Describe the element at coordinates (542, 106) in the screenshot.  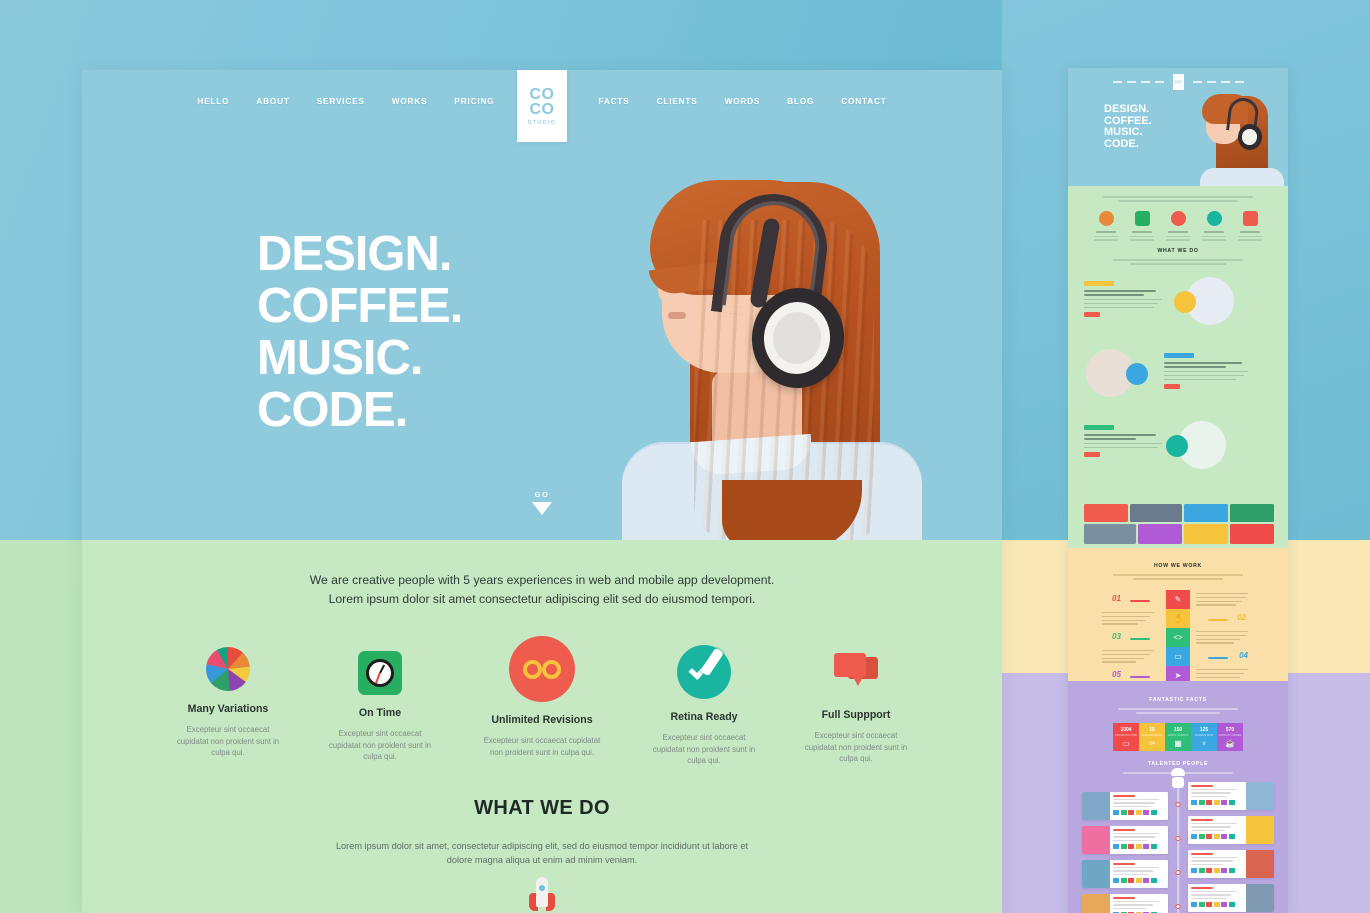
I see `site-logo: CO CO STUDIO` at that location.